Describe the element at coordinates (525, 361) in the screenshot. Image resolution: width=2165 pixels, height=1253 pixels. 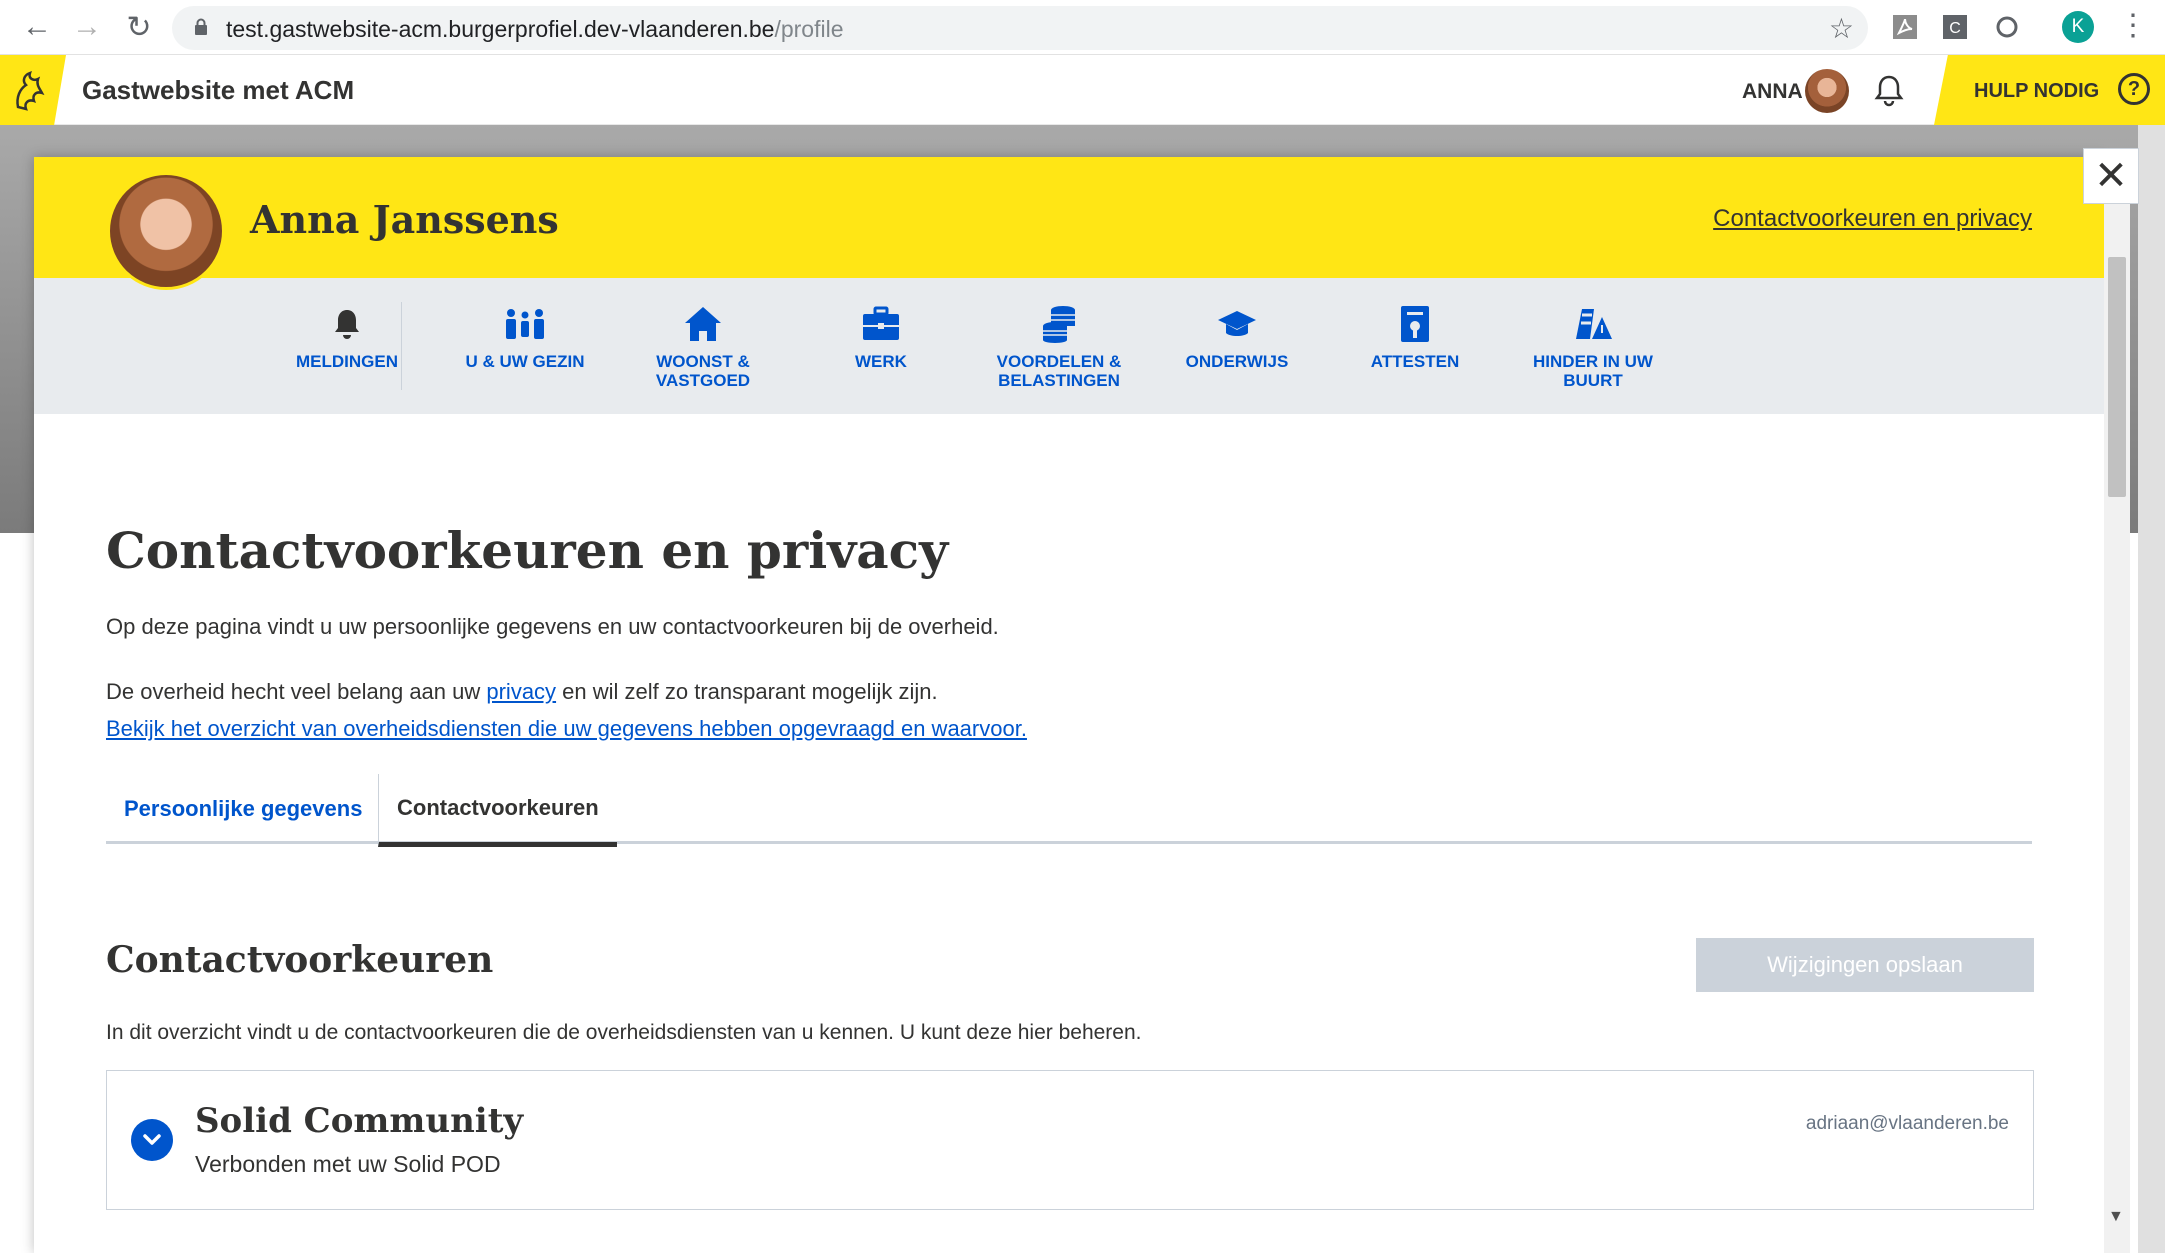
I see `nav-label: U & UW GEZIN` at that location.